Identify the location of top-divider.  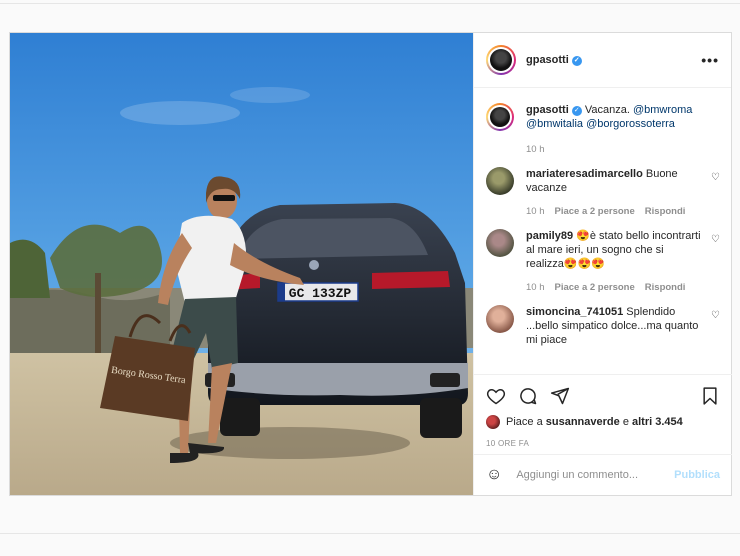
(370, 3).